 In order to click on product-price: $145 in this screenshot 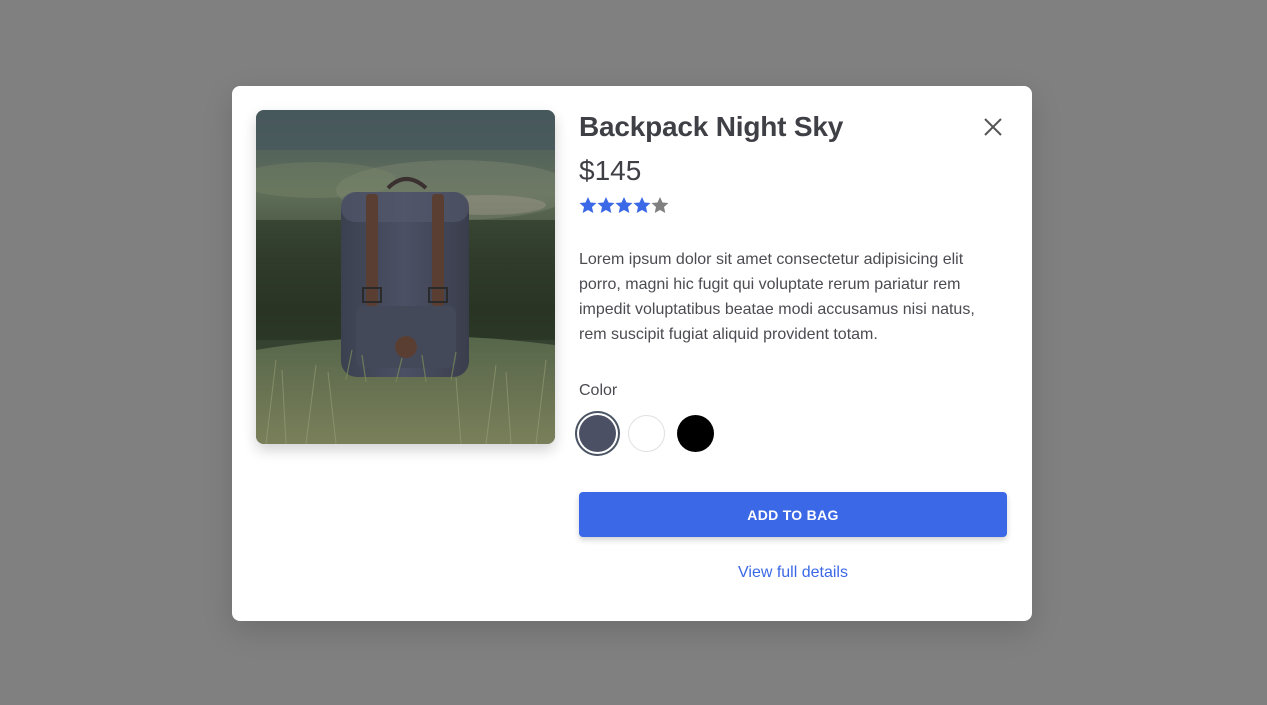, I will do `click(610, 170)`.